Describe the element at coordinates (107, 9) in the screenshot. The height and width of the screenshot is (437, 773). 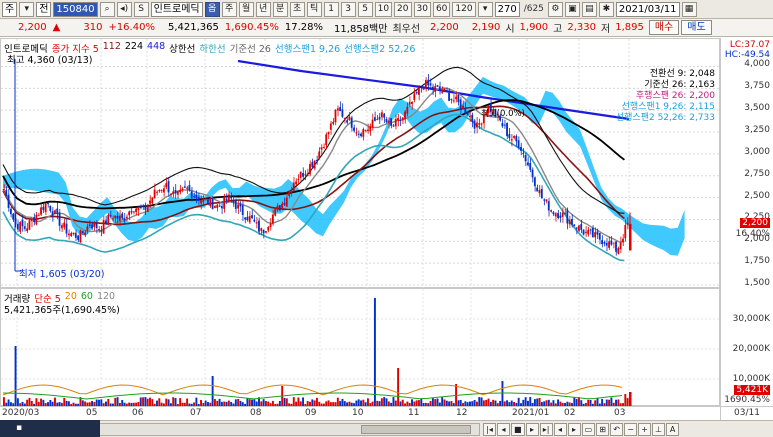
I see `search-icon: ⌕` at that location.